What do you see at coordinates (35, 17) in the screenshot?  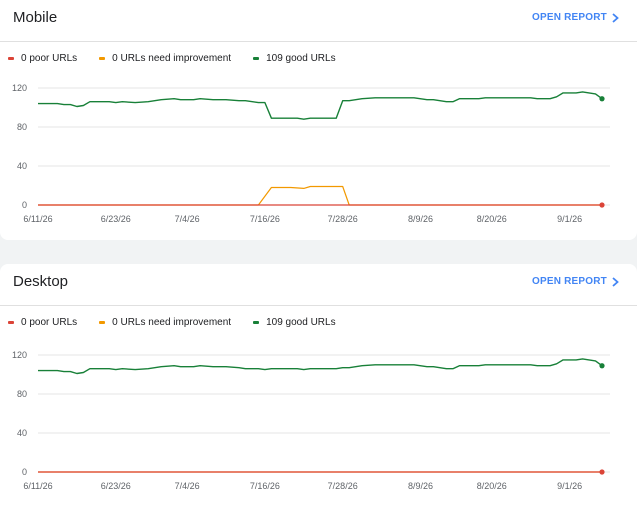 I see `card-title: Mobile` at bounding box center [35, 17].